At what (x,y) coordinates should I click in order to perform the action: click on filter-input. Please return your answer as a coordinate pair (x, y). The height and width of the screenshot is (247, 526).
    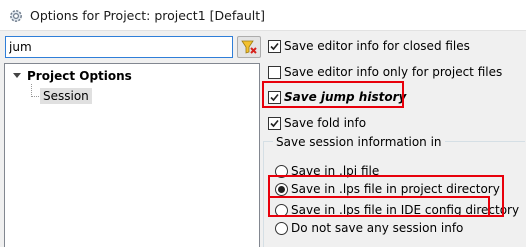
    Looking at the image, I should click on (119, 47).